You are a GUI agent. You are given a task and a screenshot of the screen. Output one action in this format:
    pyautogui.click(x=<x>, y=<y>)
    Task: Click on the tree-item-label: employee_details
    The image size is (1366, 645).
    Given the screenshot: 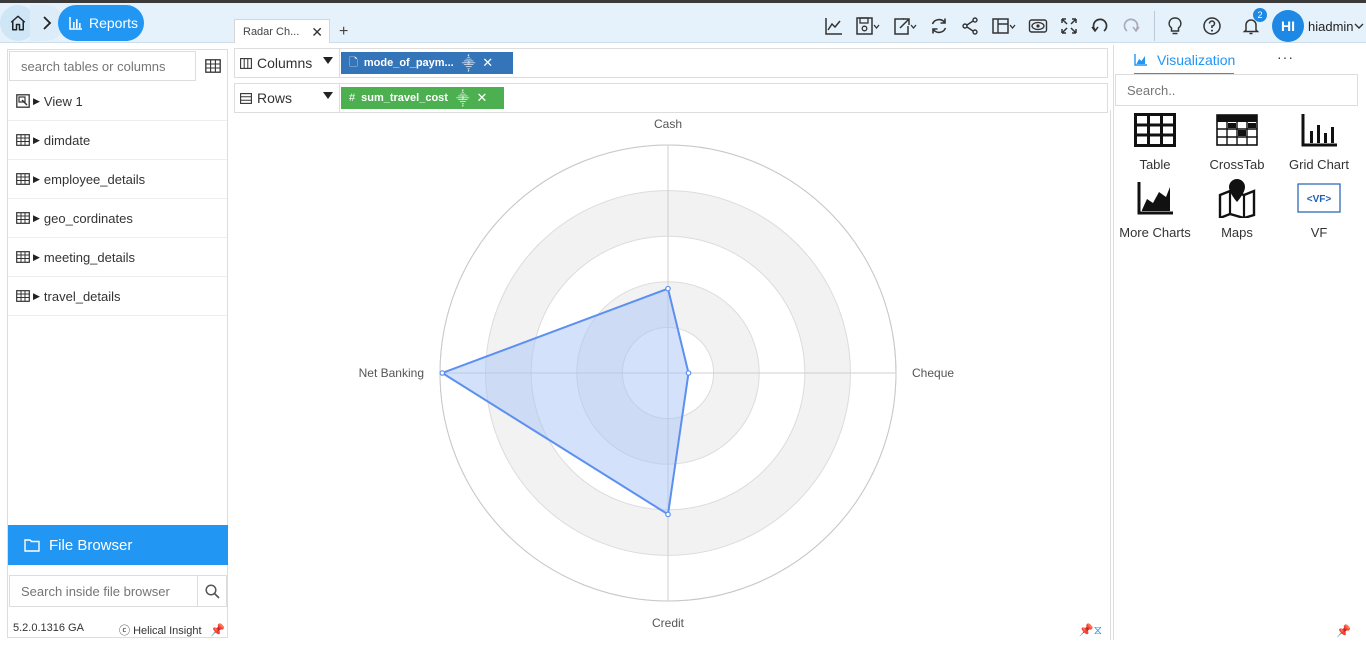 What is the action you would take?
    pyautogui.click(x=94, y=179)
    